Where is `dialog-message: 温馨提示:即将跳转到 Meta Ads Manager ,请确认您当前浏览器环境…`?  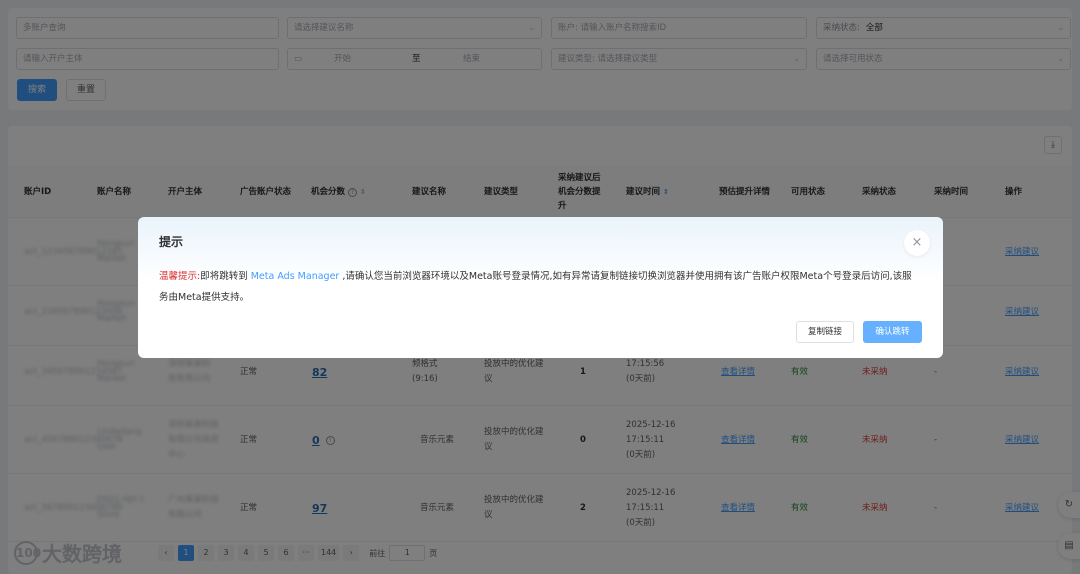
dialog-message: 温馨提示:即将跳转到 Meta Ads Manager ,请确认您当前浏览器环境… is located at coordinates (540, 287).